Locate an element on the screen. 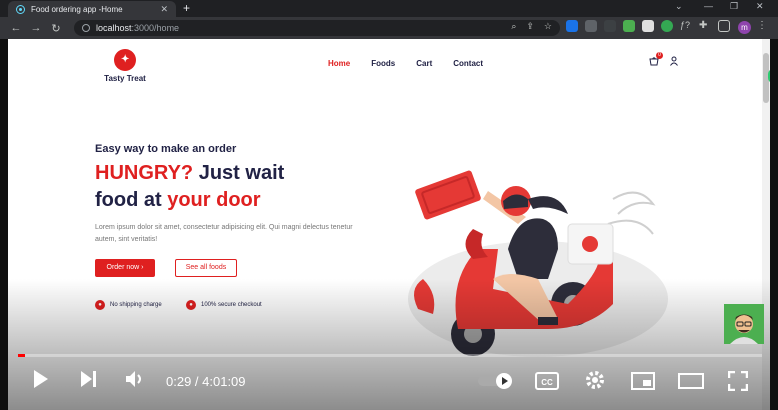  maximize-button: ❐ is located at coordinates (734, 6).